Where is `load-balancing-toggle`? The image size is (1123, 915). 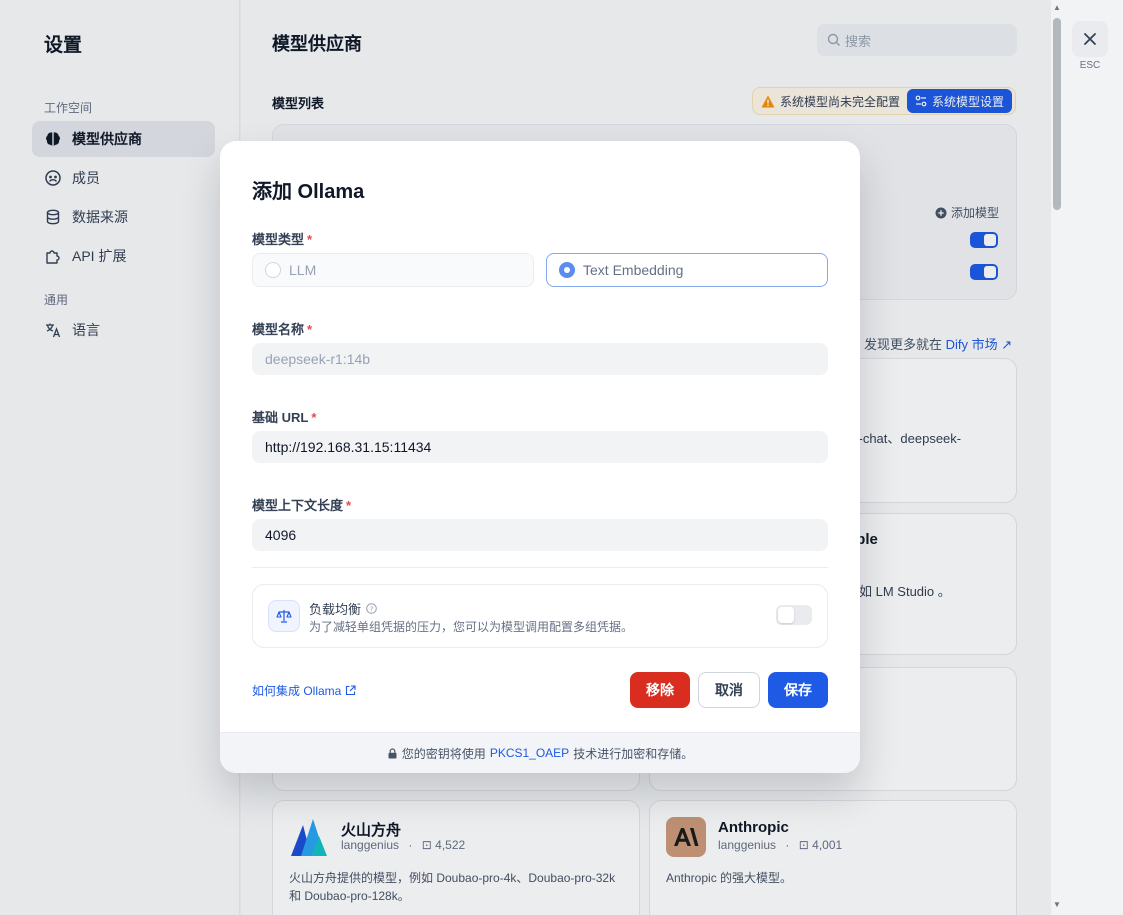 load-balancing-toggle is located at coordinates (794, 615).